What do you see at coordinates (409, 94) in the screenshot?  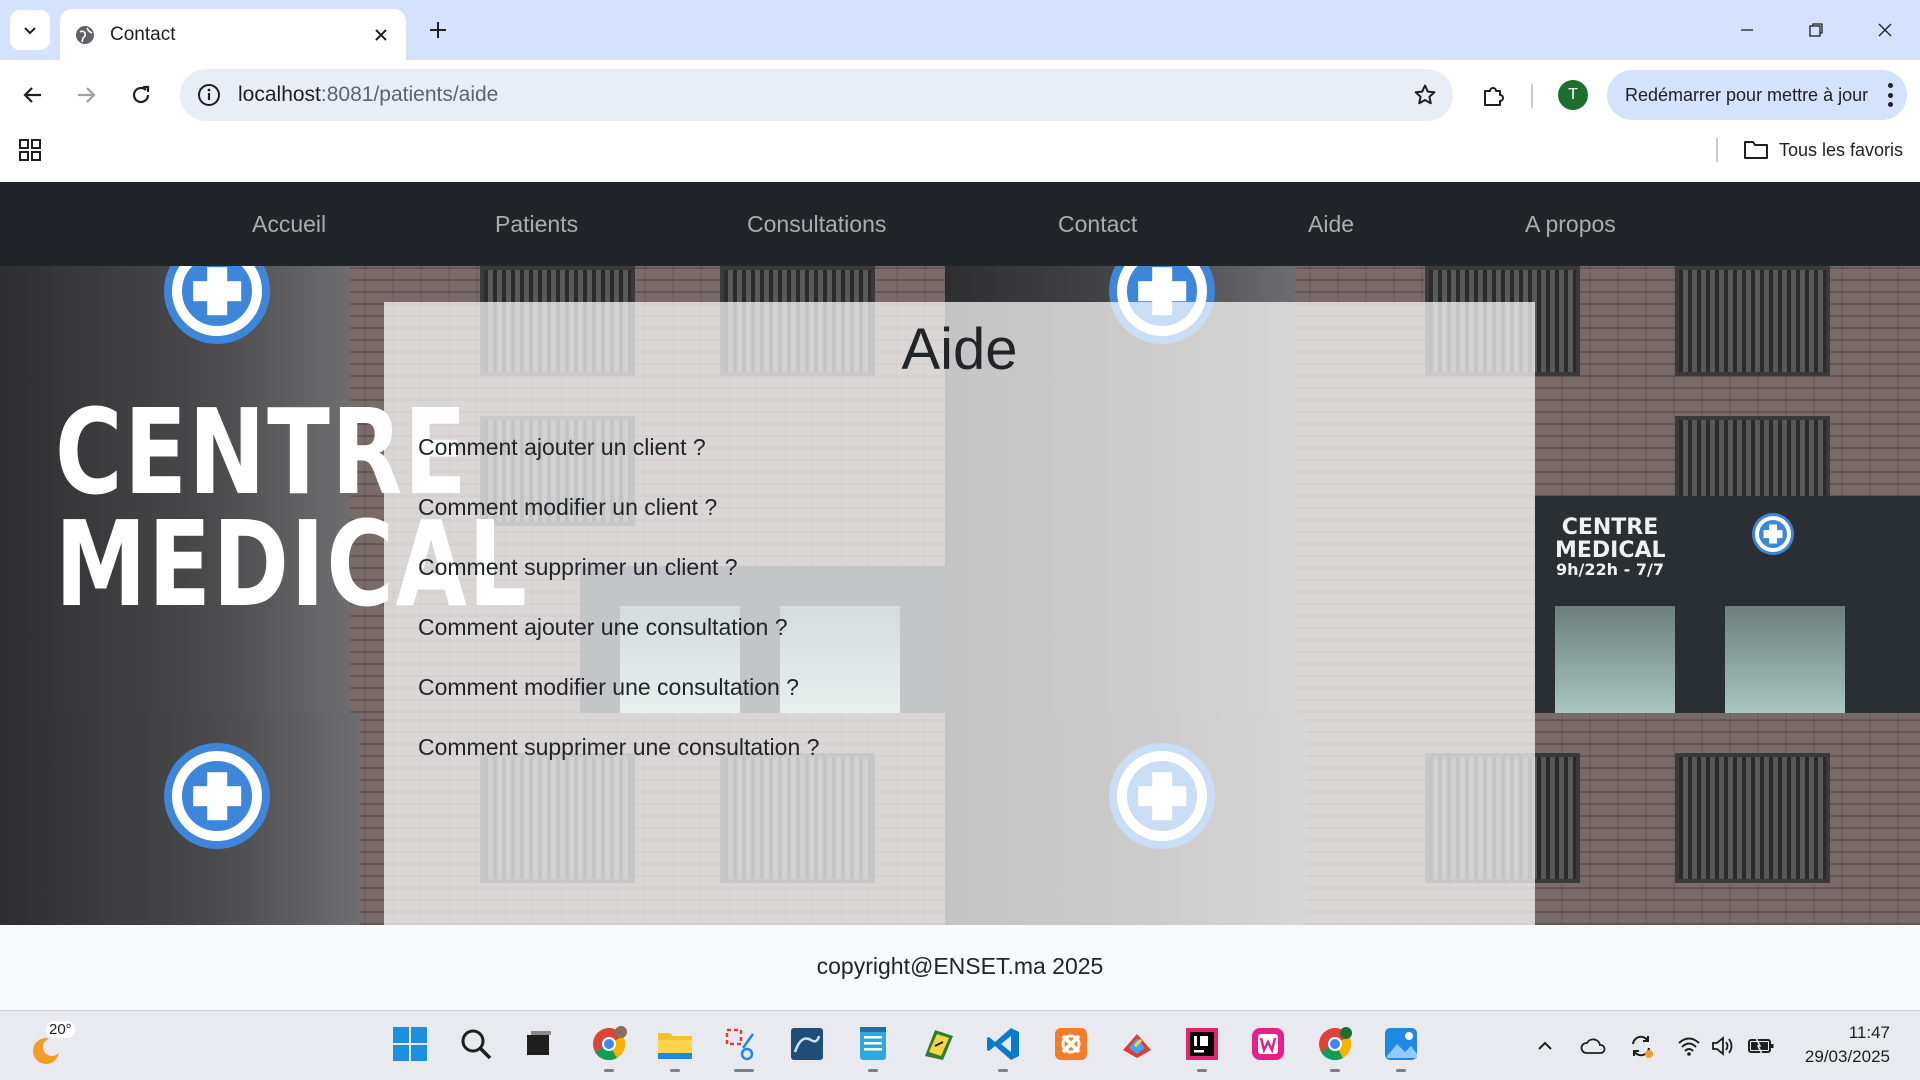 I see `url-path: :8081/patients/aide` at bounding box center [409, 94].